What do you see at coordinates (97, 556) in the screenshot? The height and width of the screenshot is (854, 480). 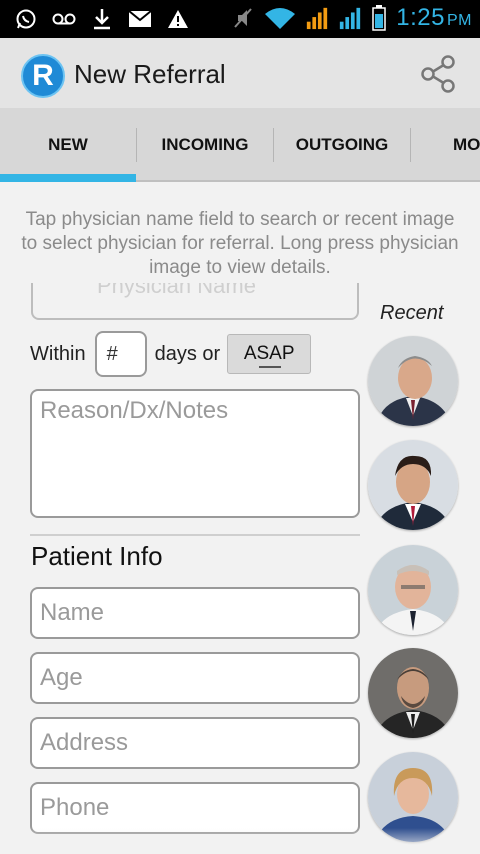 I see `patient-info-heading: Patient Info` at bounding box center [97, 556].